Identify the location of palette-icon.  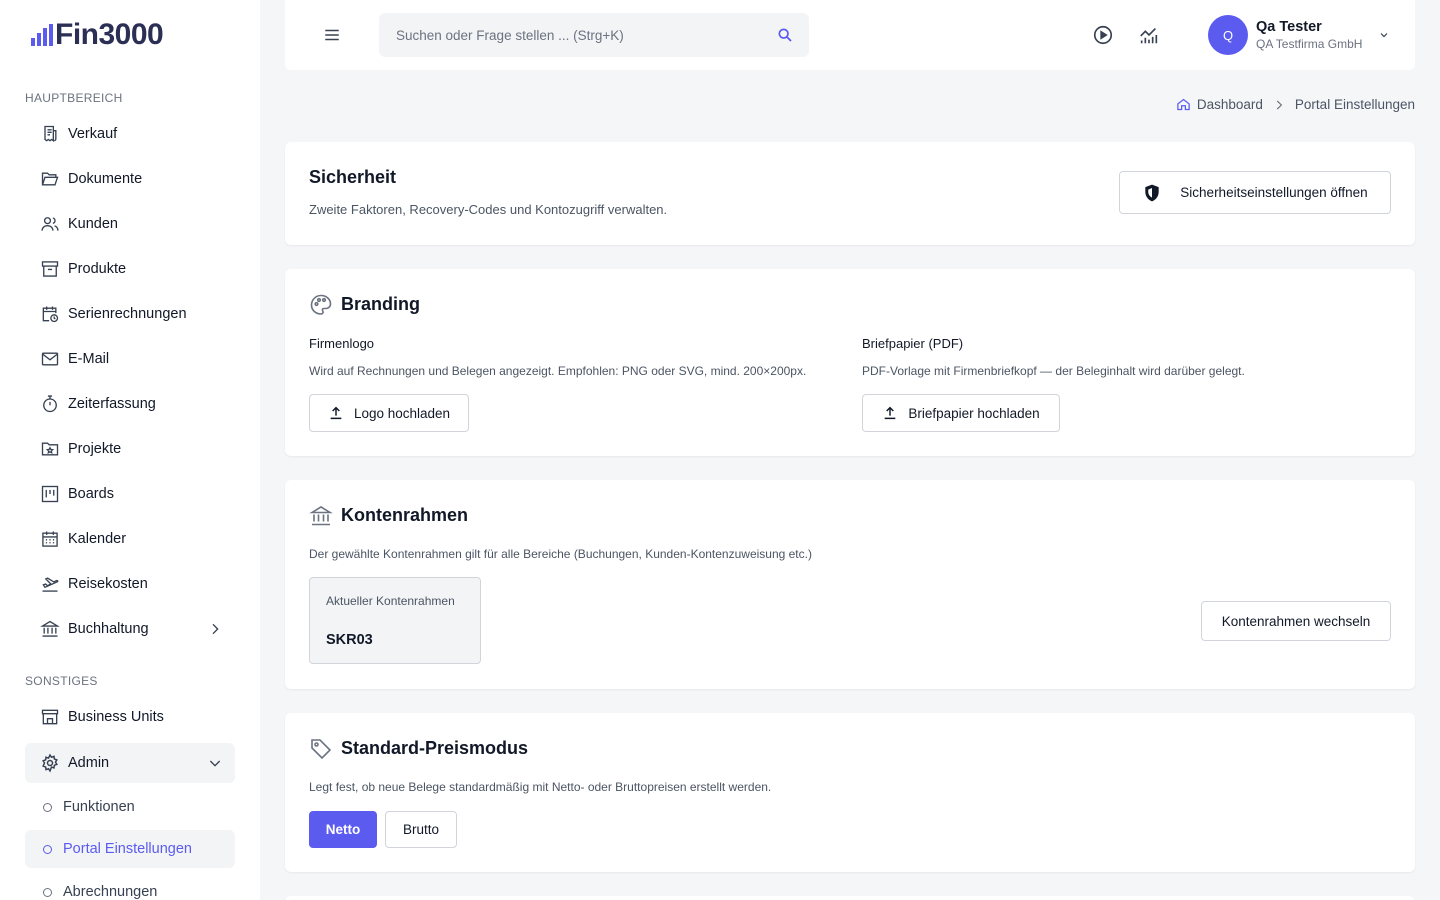
(321, 304).